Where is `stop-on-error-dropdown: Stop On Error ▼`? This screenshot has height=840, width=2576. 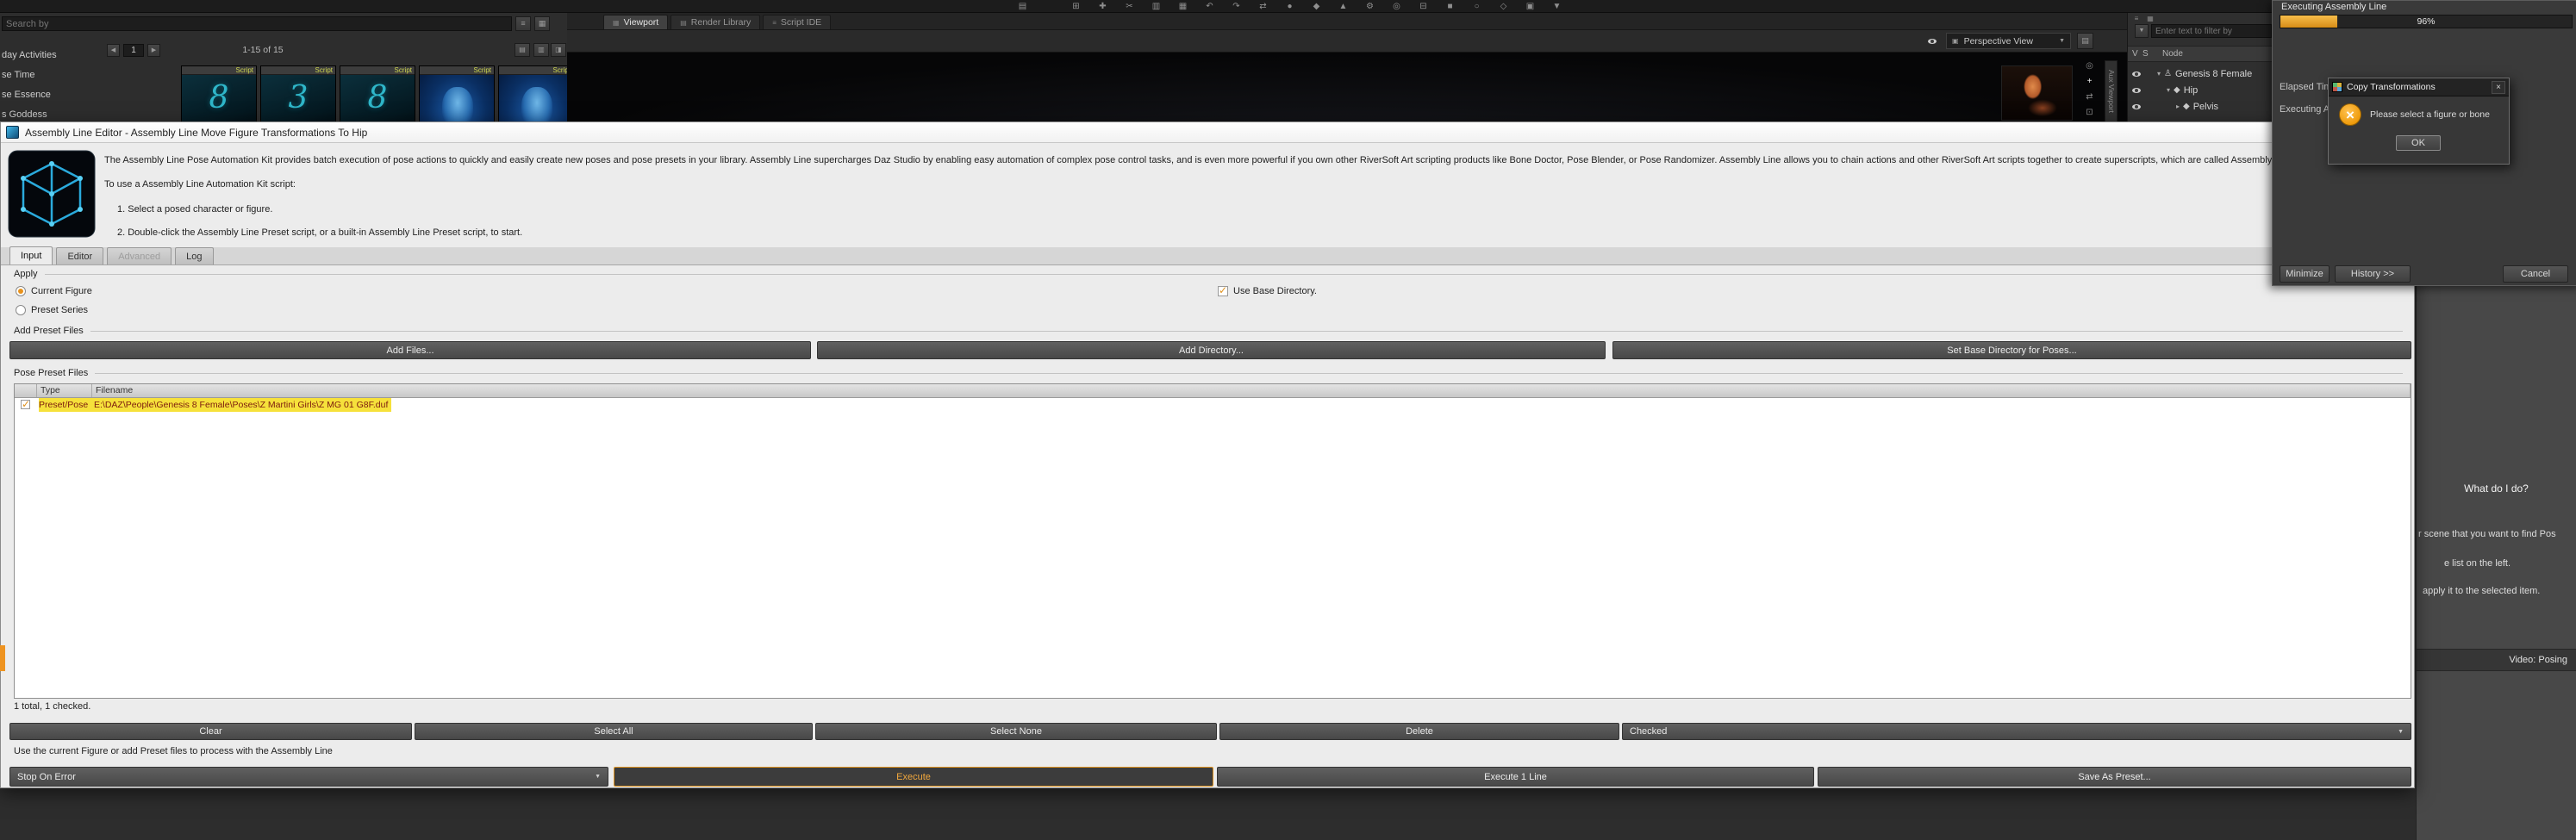
stop-on-error-dropdown: Stop On Error ▼ is located at coordinates (308, 777).